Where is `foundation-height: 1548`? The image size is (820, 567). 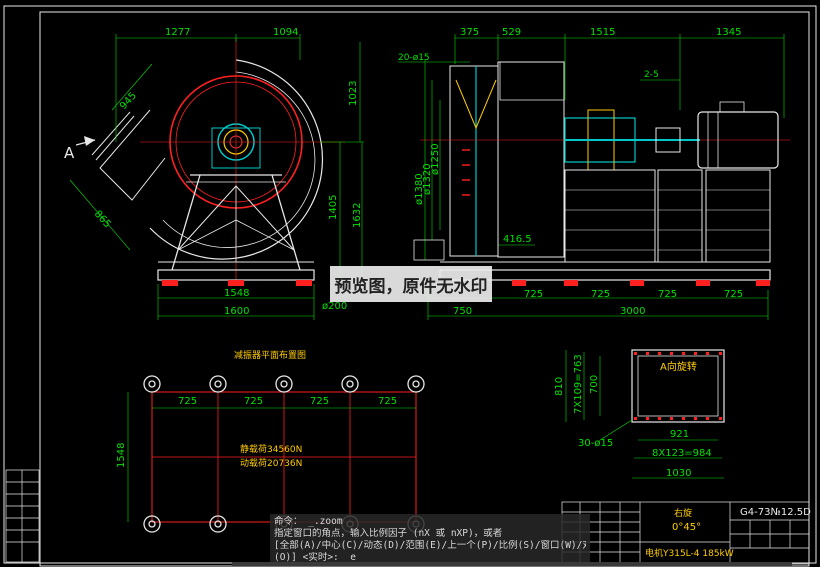
foundation-height: 1548 is located at coordinates (121, 455).